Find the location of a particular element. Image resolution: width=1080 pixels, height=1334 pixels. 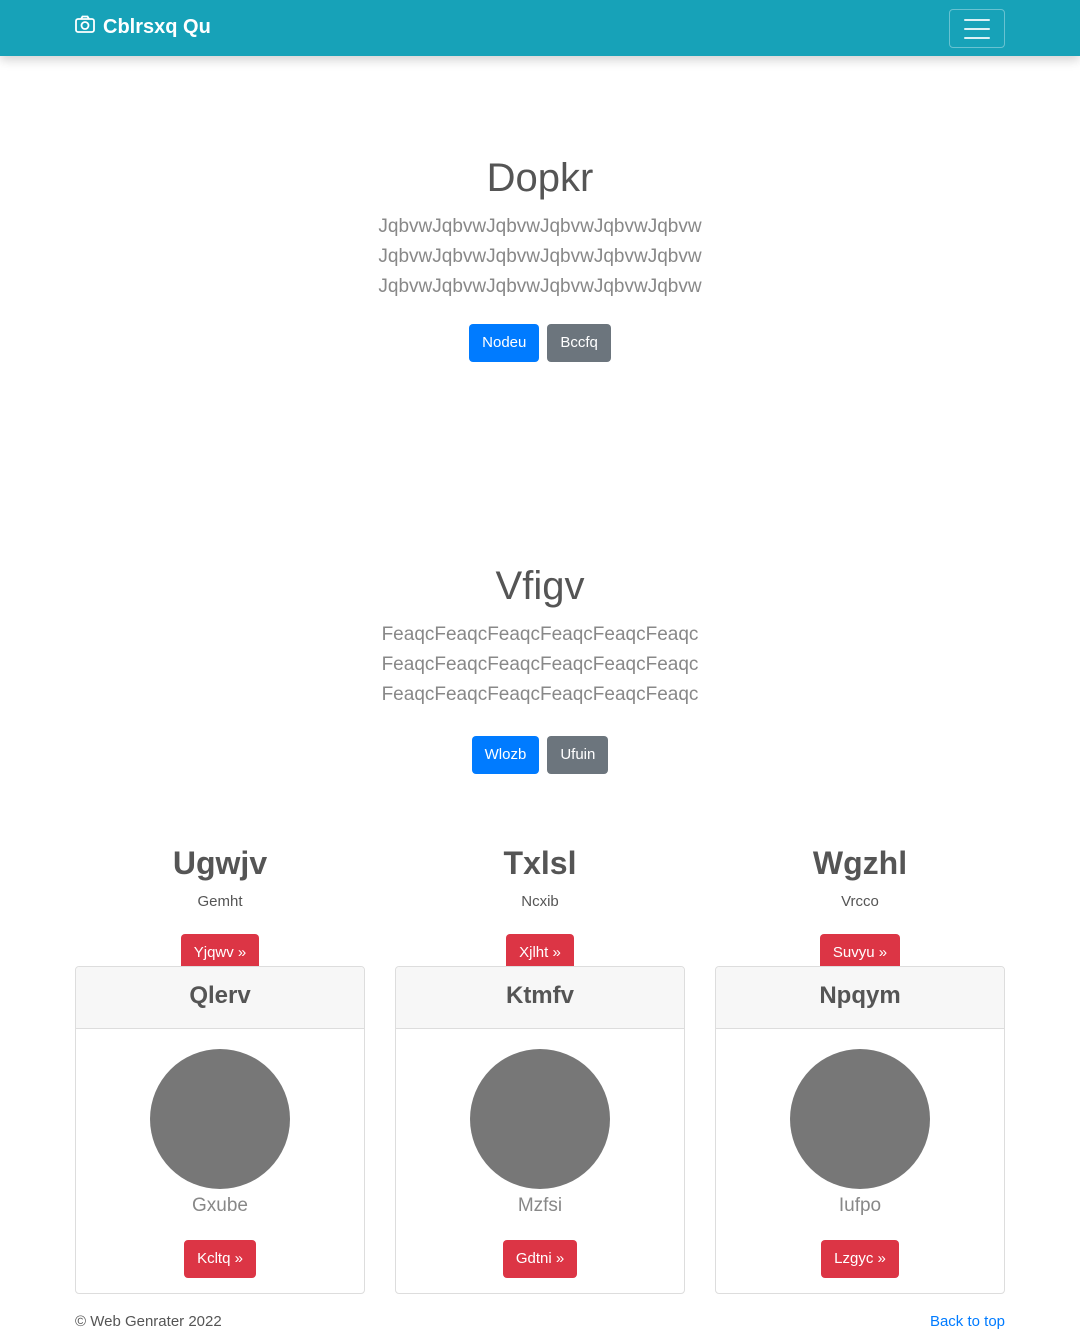

profile-card: Ktmfv Mzfsi Gdtni » is located at coordinates (540, 1130).